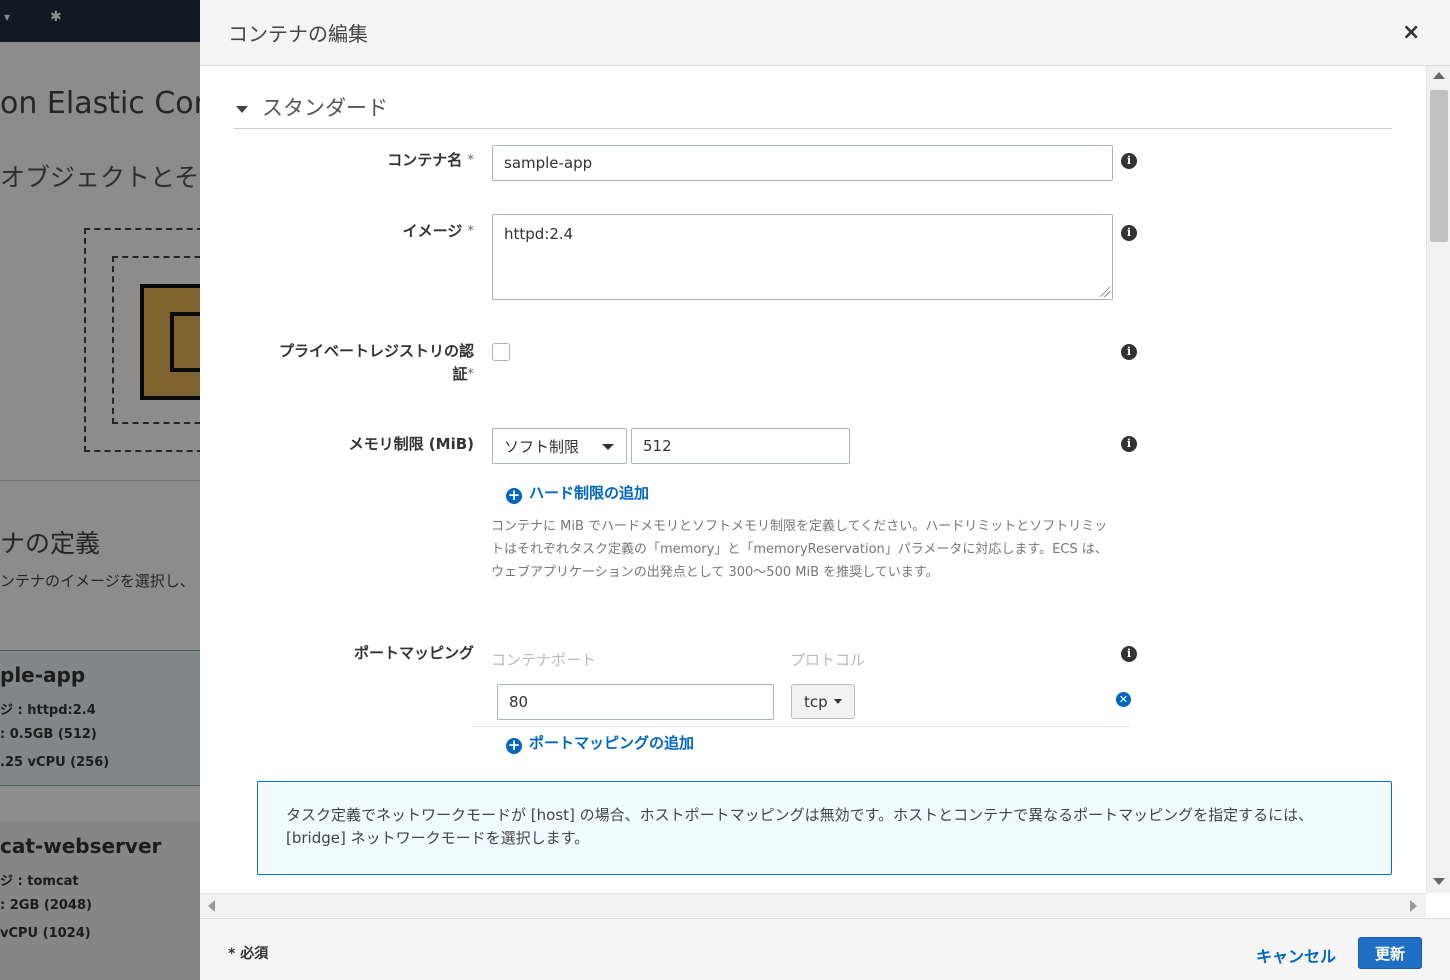 This screenshot has width=1450, height=980. What do you see at coordinates (1390, 953) in the screenshot?
I see `update-button: 更新` at bounding box center [1390, 953].